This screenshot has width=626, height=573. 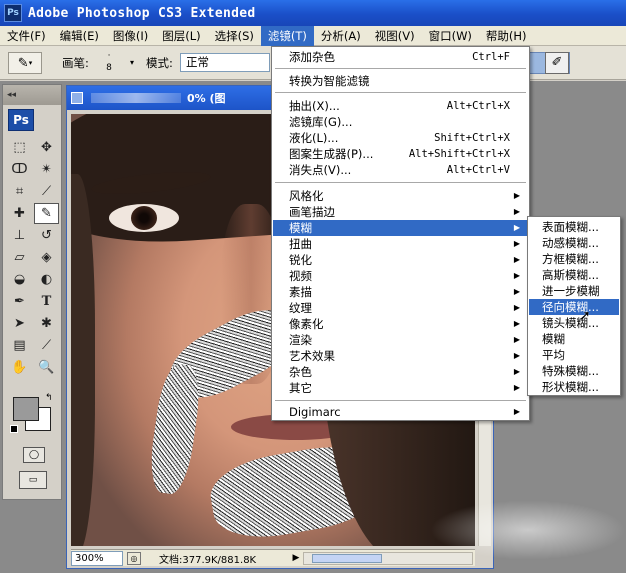 I want to click on menu-file: 文件(F), so click(x=26, y=36).